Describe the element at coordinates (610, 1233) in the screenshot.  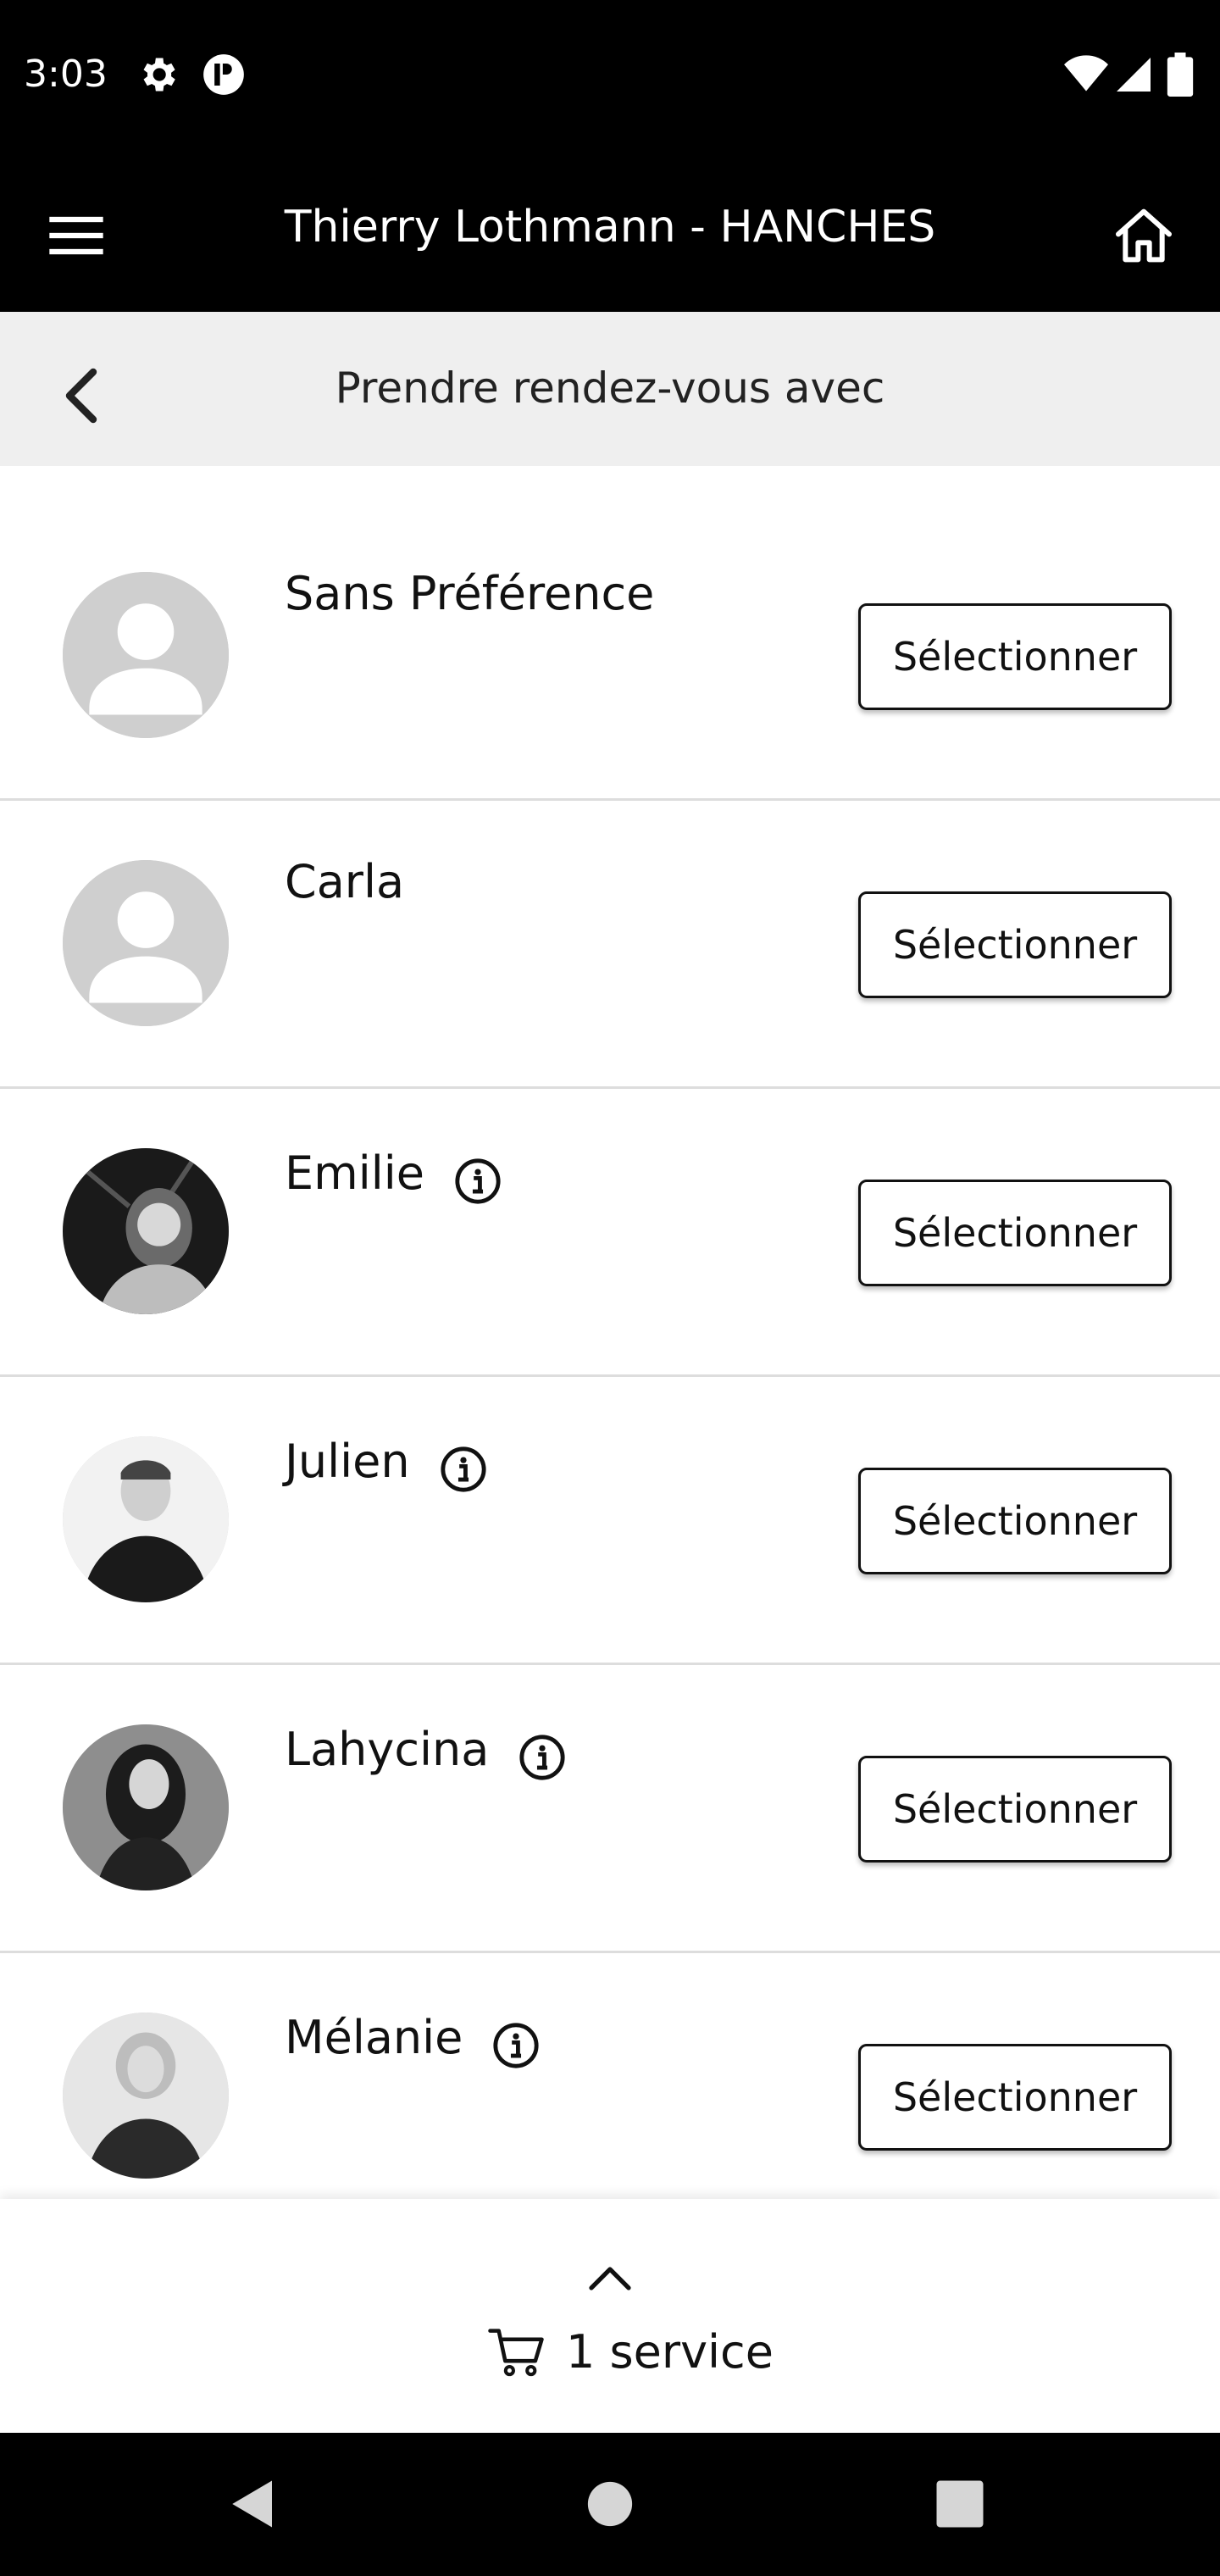
I see `staff-row: Emilie Sélectionner` at that location.